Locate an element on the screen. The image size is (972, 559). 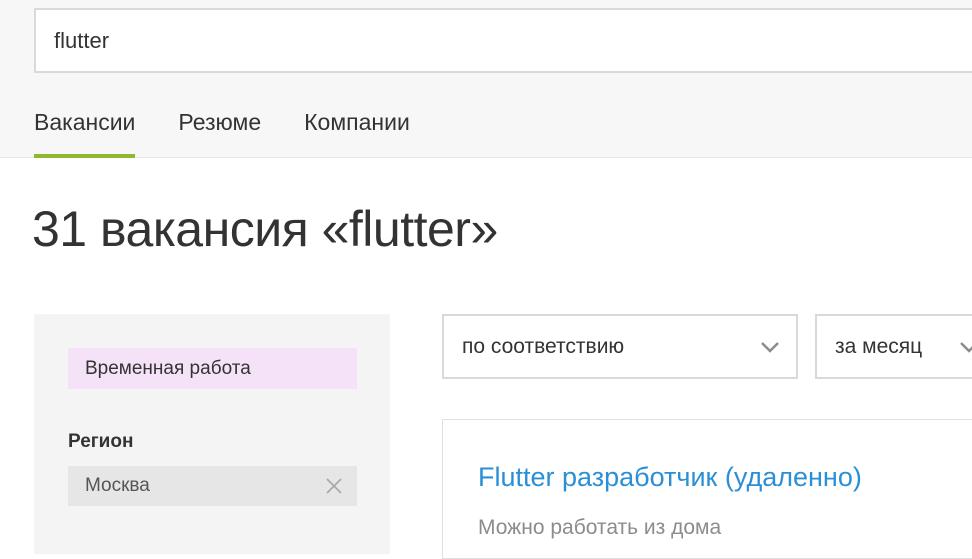
region-label: Регион is located at coordinates (101, 441).